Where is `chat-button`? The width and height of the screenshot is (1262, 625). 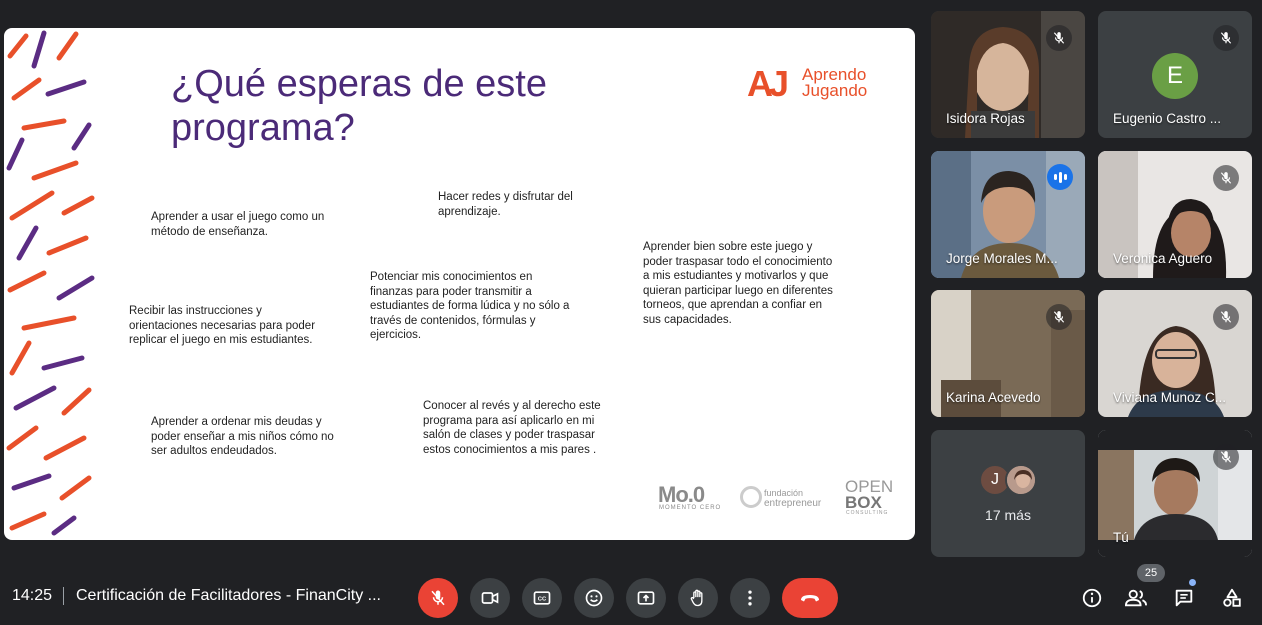
chat-button is located at coordinates (1184, 598).